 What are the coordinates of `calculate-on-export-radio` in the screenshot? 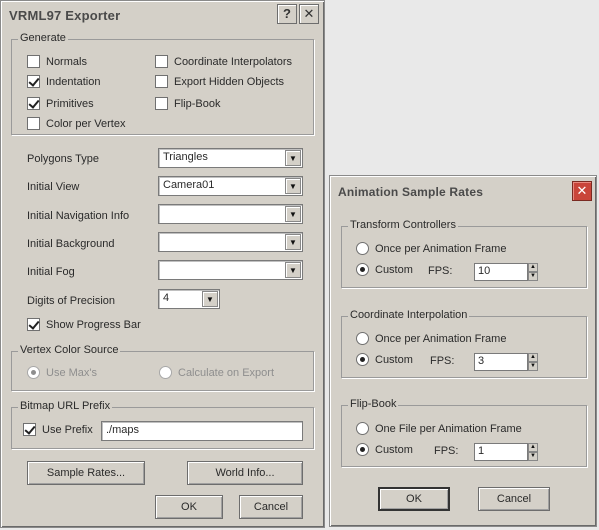 It's located at (165, 372).